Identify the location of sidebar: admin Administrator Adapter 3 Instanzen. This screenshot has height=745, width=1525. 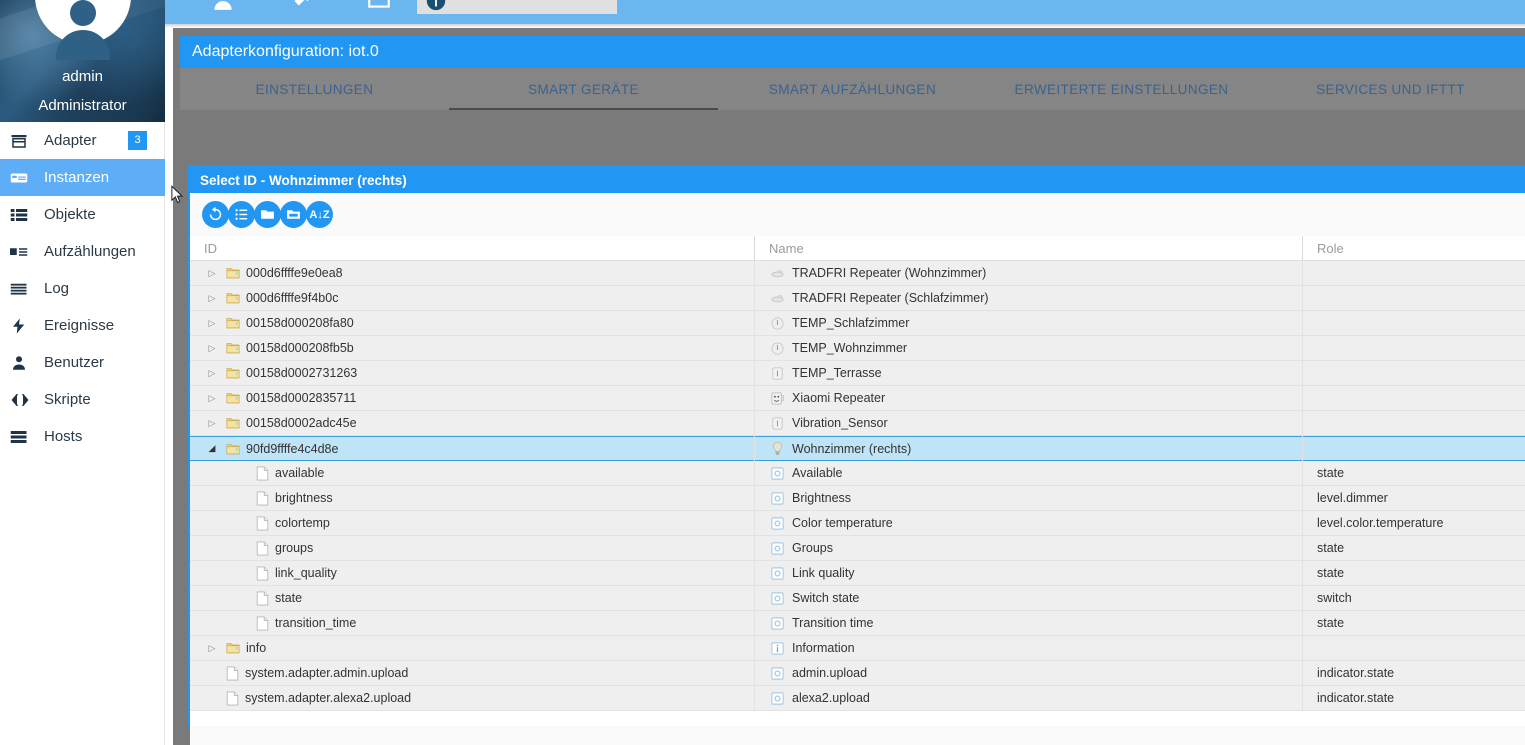
(82, 372).